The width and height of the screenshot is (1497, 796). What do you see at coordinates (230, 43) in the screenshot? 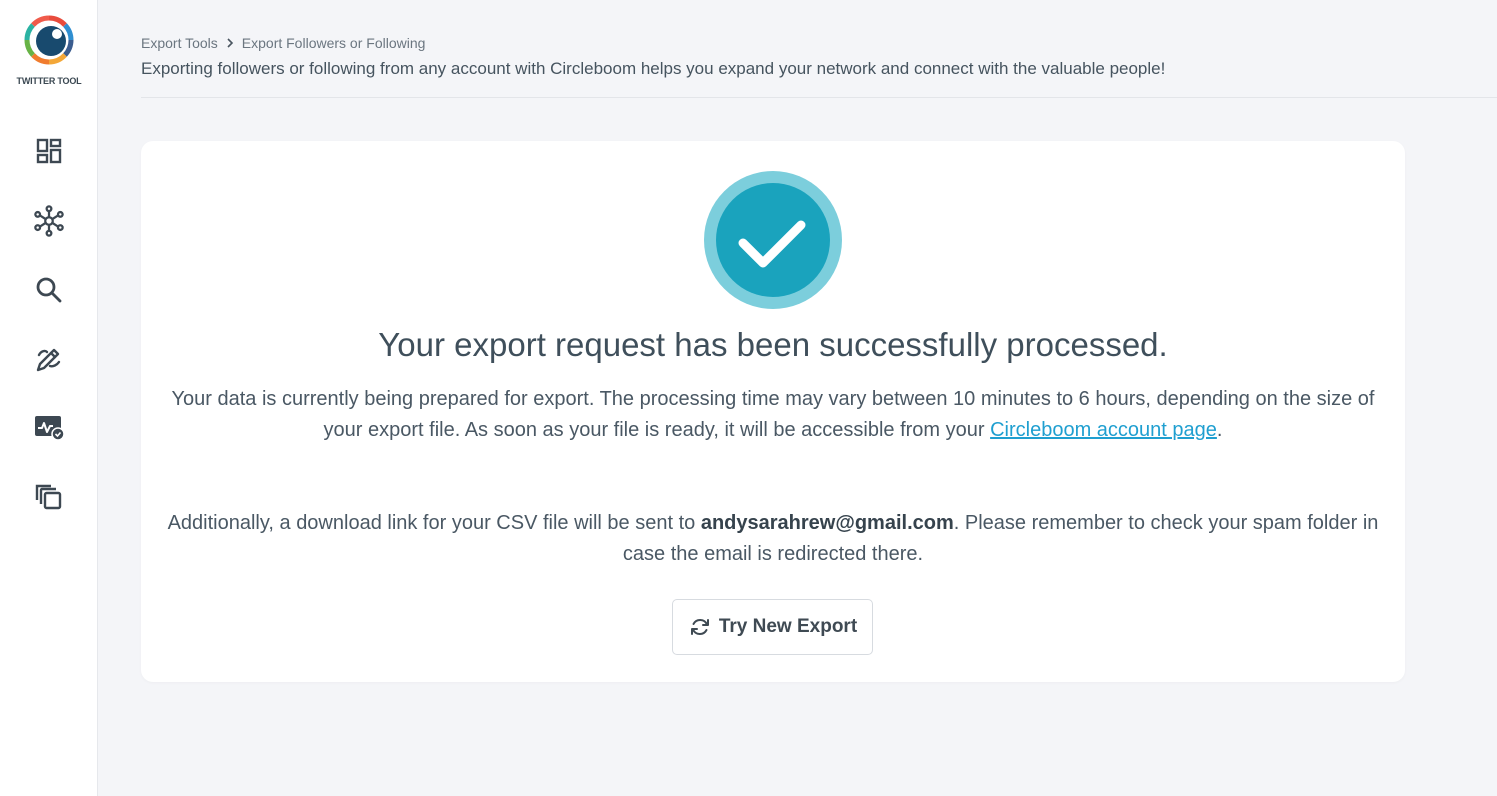
I see `chevron-right-icon` at bounding box center [230, 43].